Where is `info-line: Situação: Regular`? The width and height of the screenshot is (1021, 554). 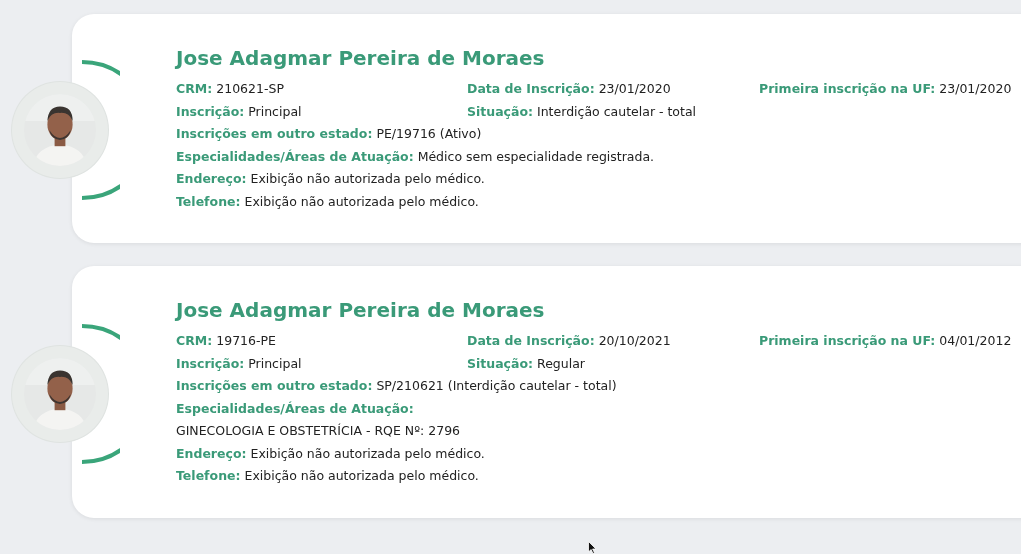
info-line: Situação: Regular is located at coordinates (526, 363).